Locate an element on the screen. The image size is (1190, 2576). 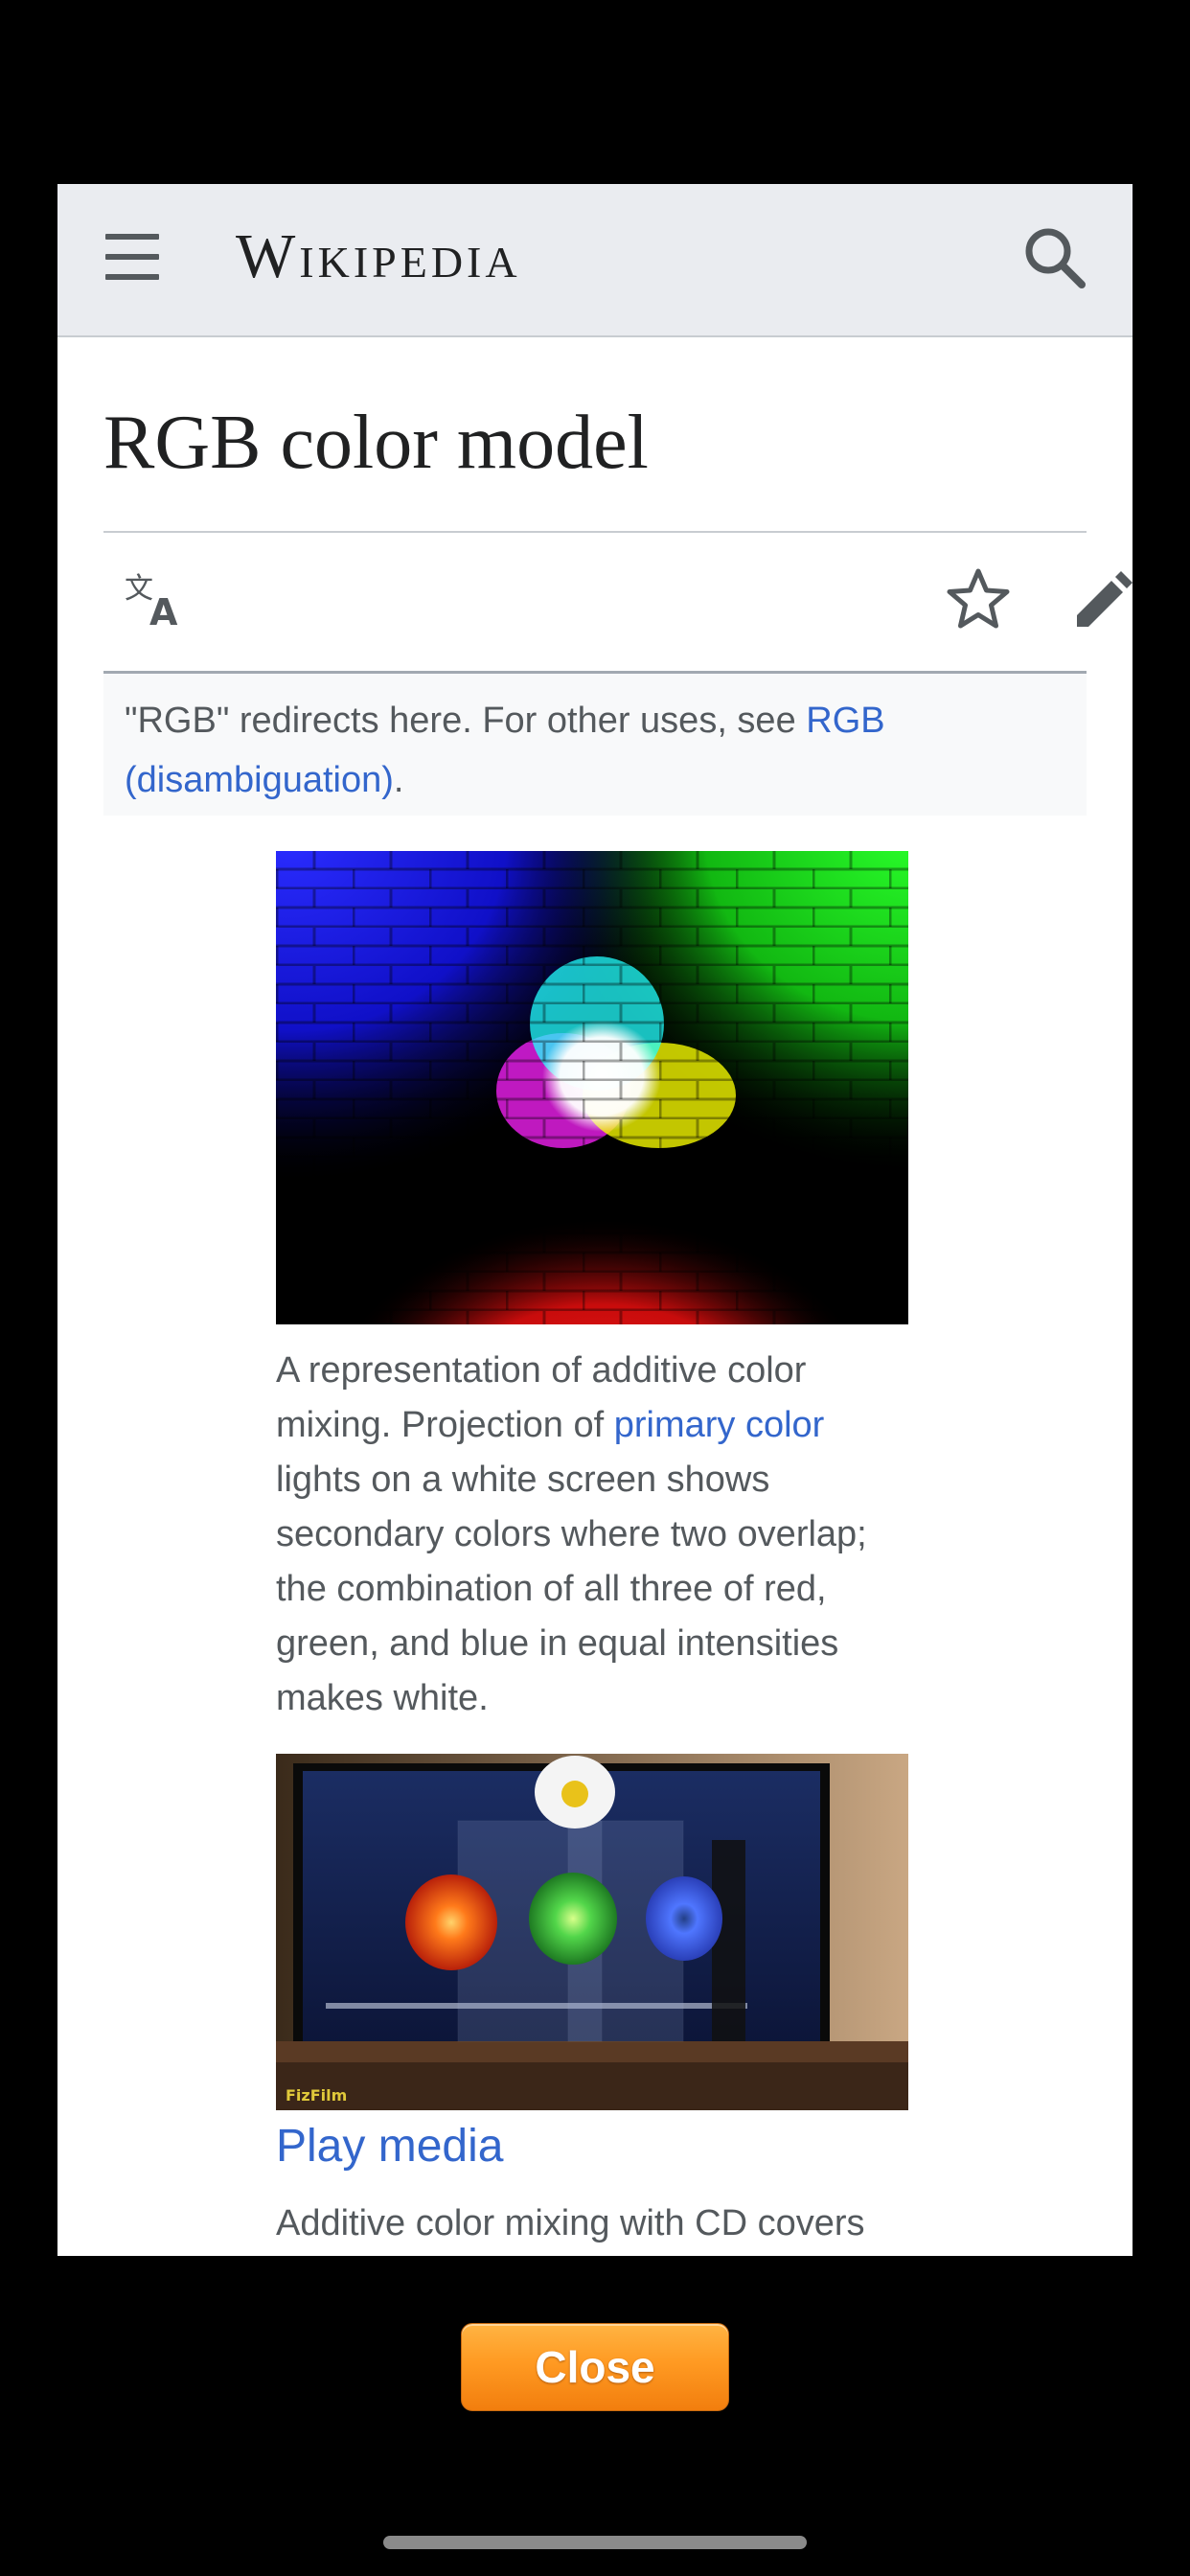
primary-color-link: primary color is located at coordinates (719, 1425).